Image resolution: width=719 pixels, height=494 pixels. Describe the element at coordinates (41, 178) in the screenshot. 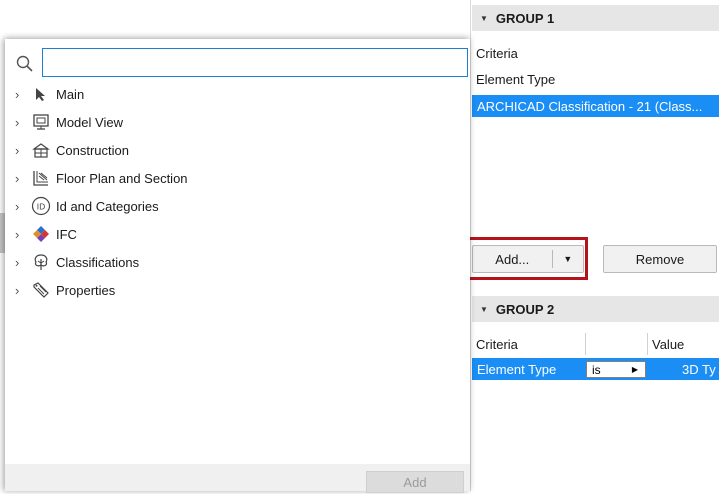

I see `floor-plan-icon` at that location.